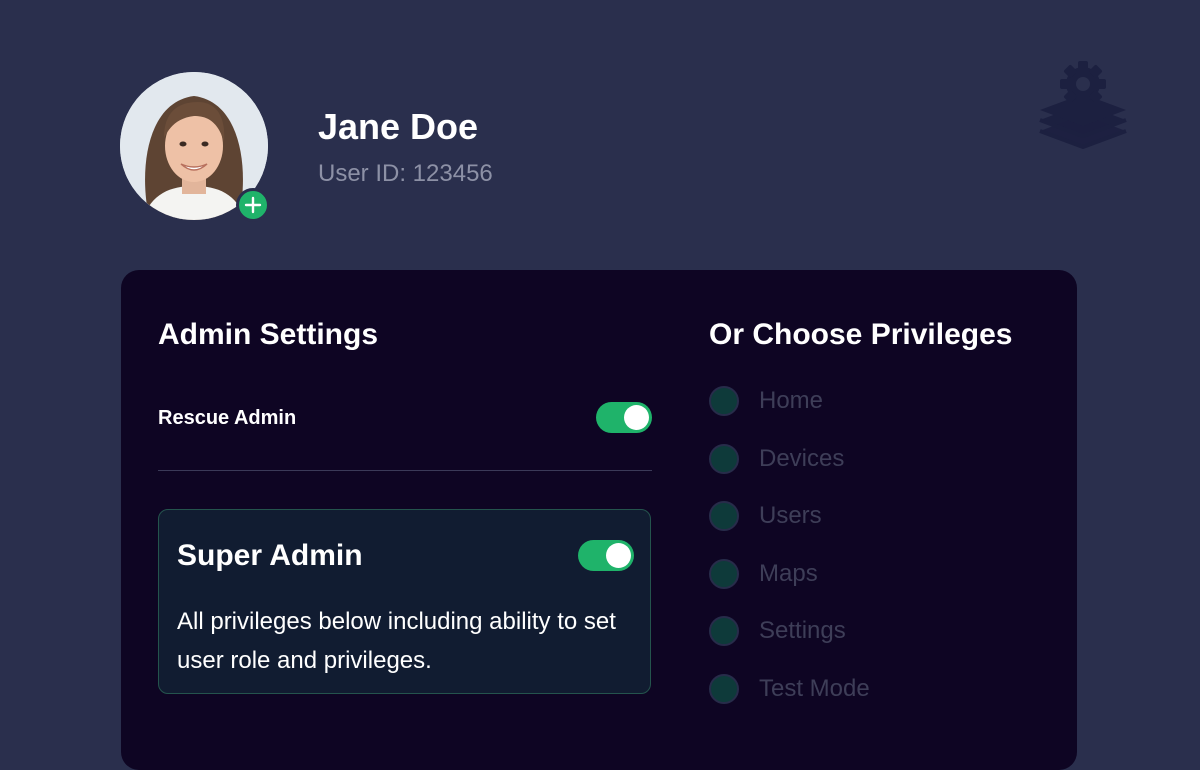 This screenshot has width=1200, height=770. I want to click on rescue-admin-toggle, so click(624, 417).